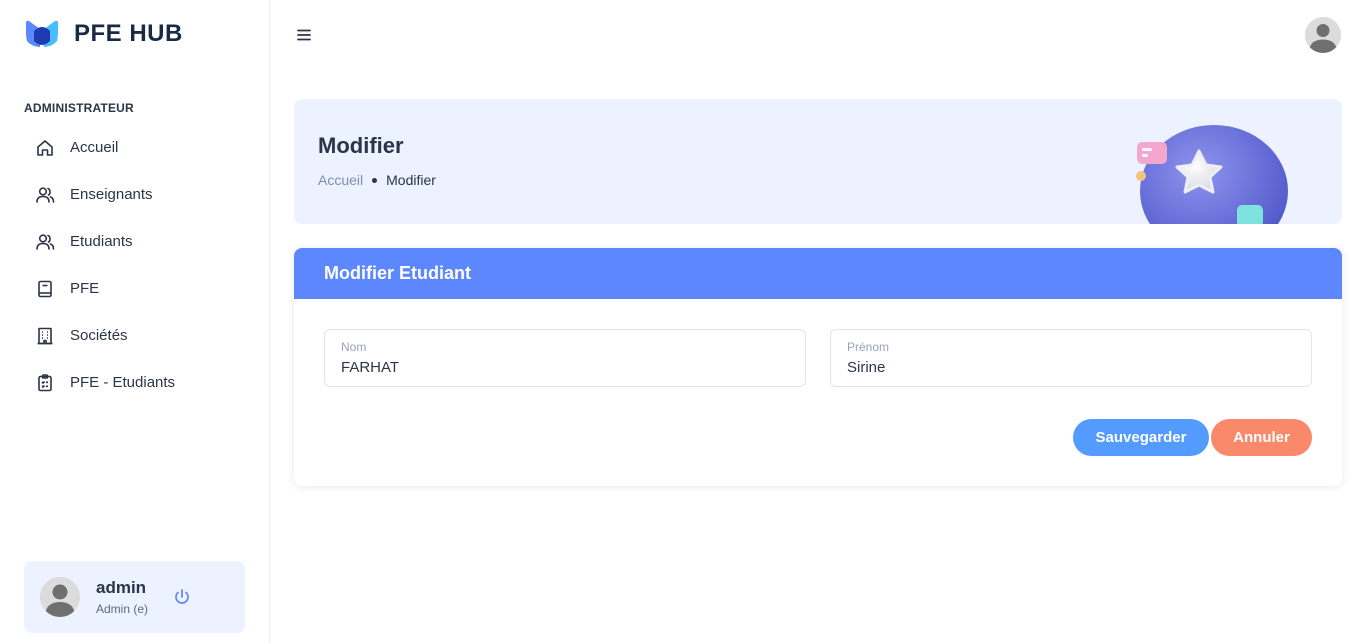  What do you see at coordinates (85, 288) in the screenshot?
I see `sidebar-item-label: PFE` at bounding box center [85, 288].